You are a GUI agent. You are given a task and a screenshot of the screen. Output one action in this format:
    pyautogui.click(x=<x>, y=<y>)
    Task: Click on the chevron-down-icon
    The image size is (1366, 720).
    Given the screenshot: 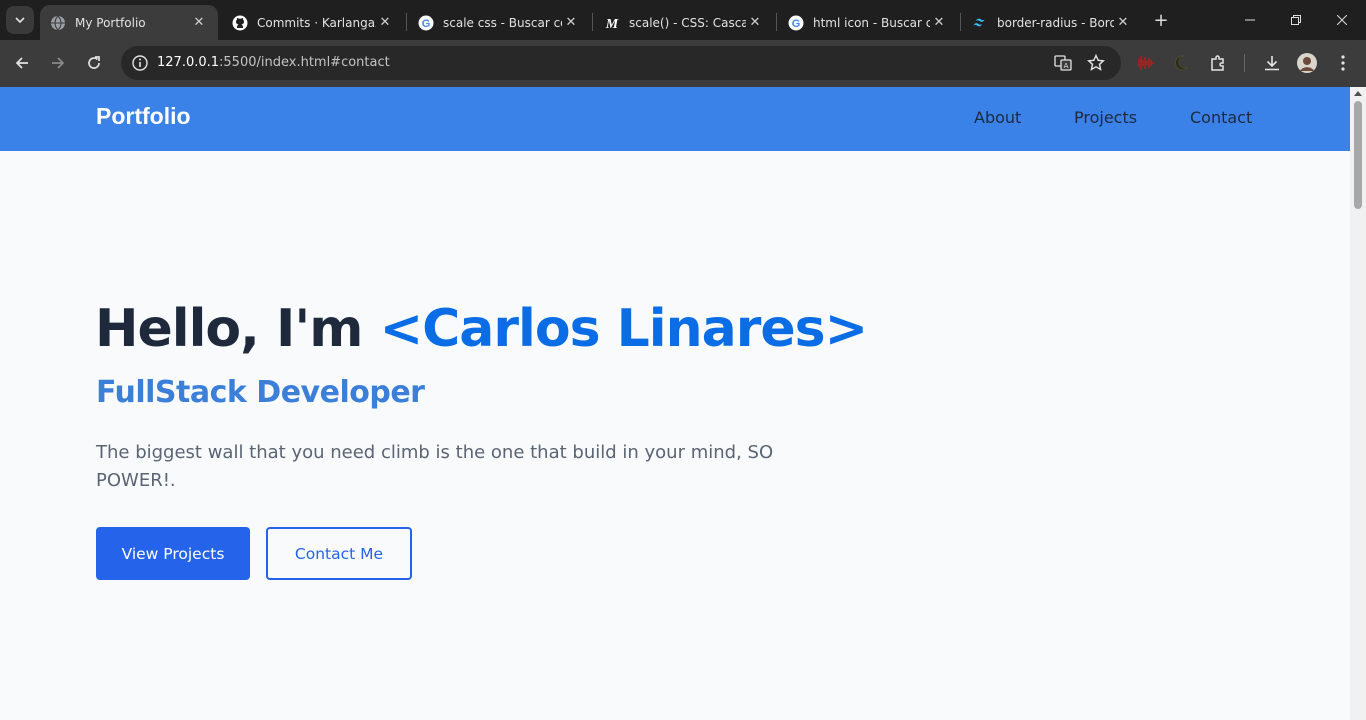 What is the action you would take?
    pyautogui.click(x=20, y=20)
    